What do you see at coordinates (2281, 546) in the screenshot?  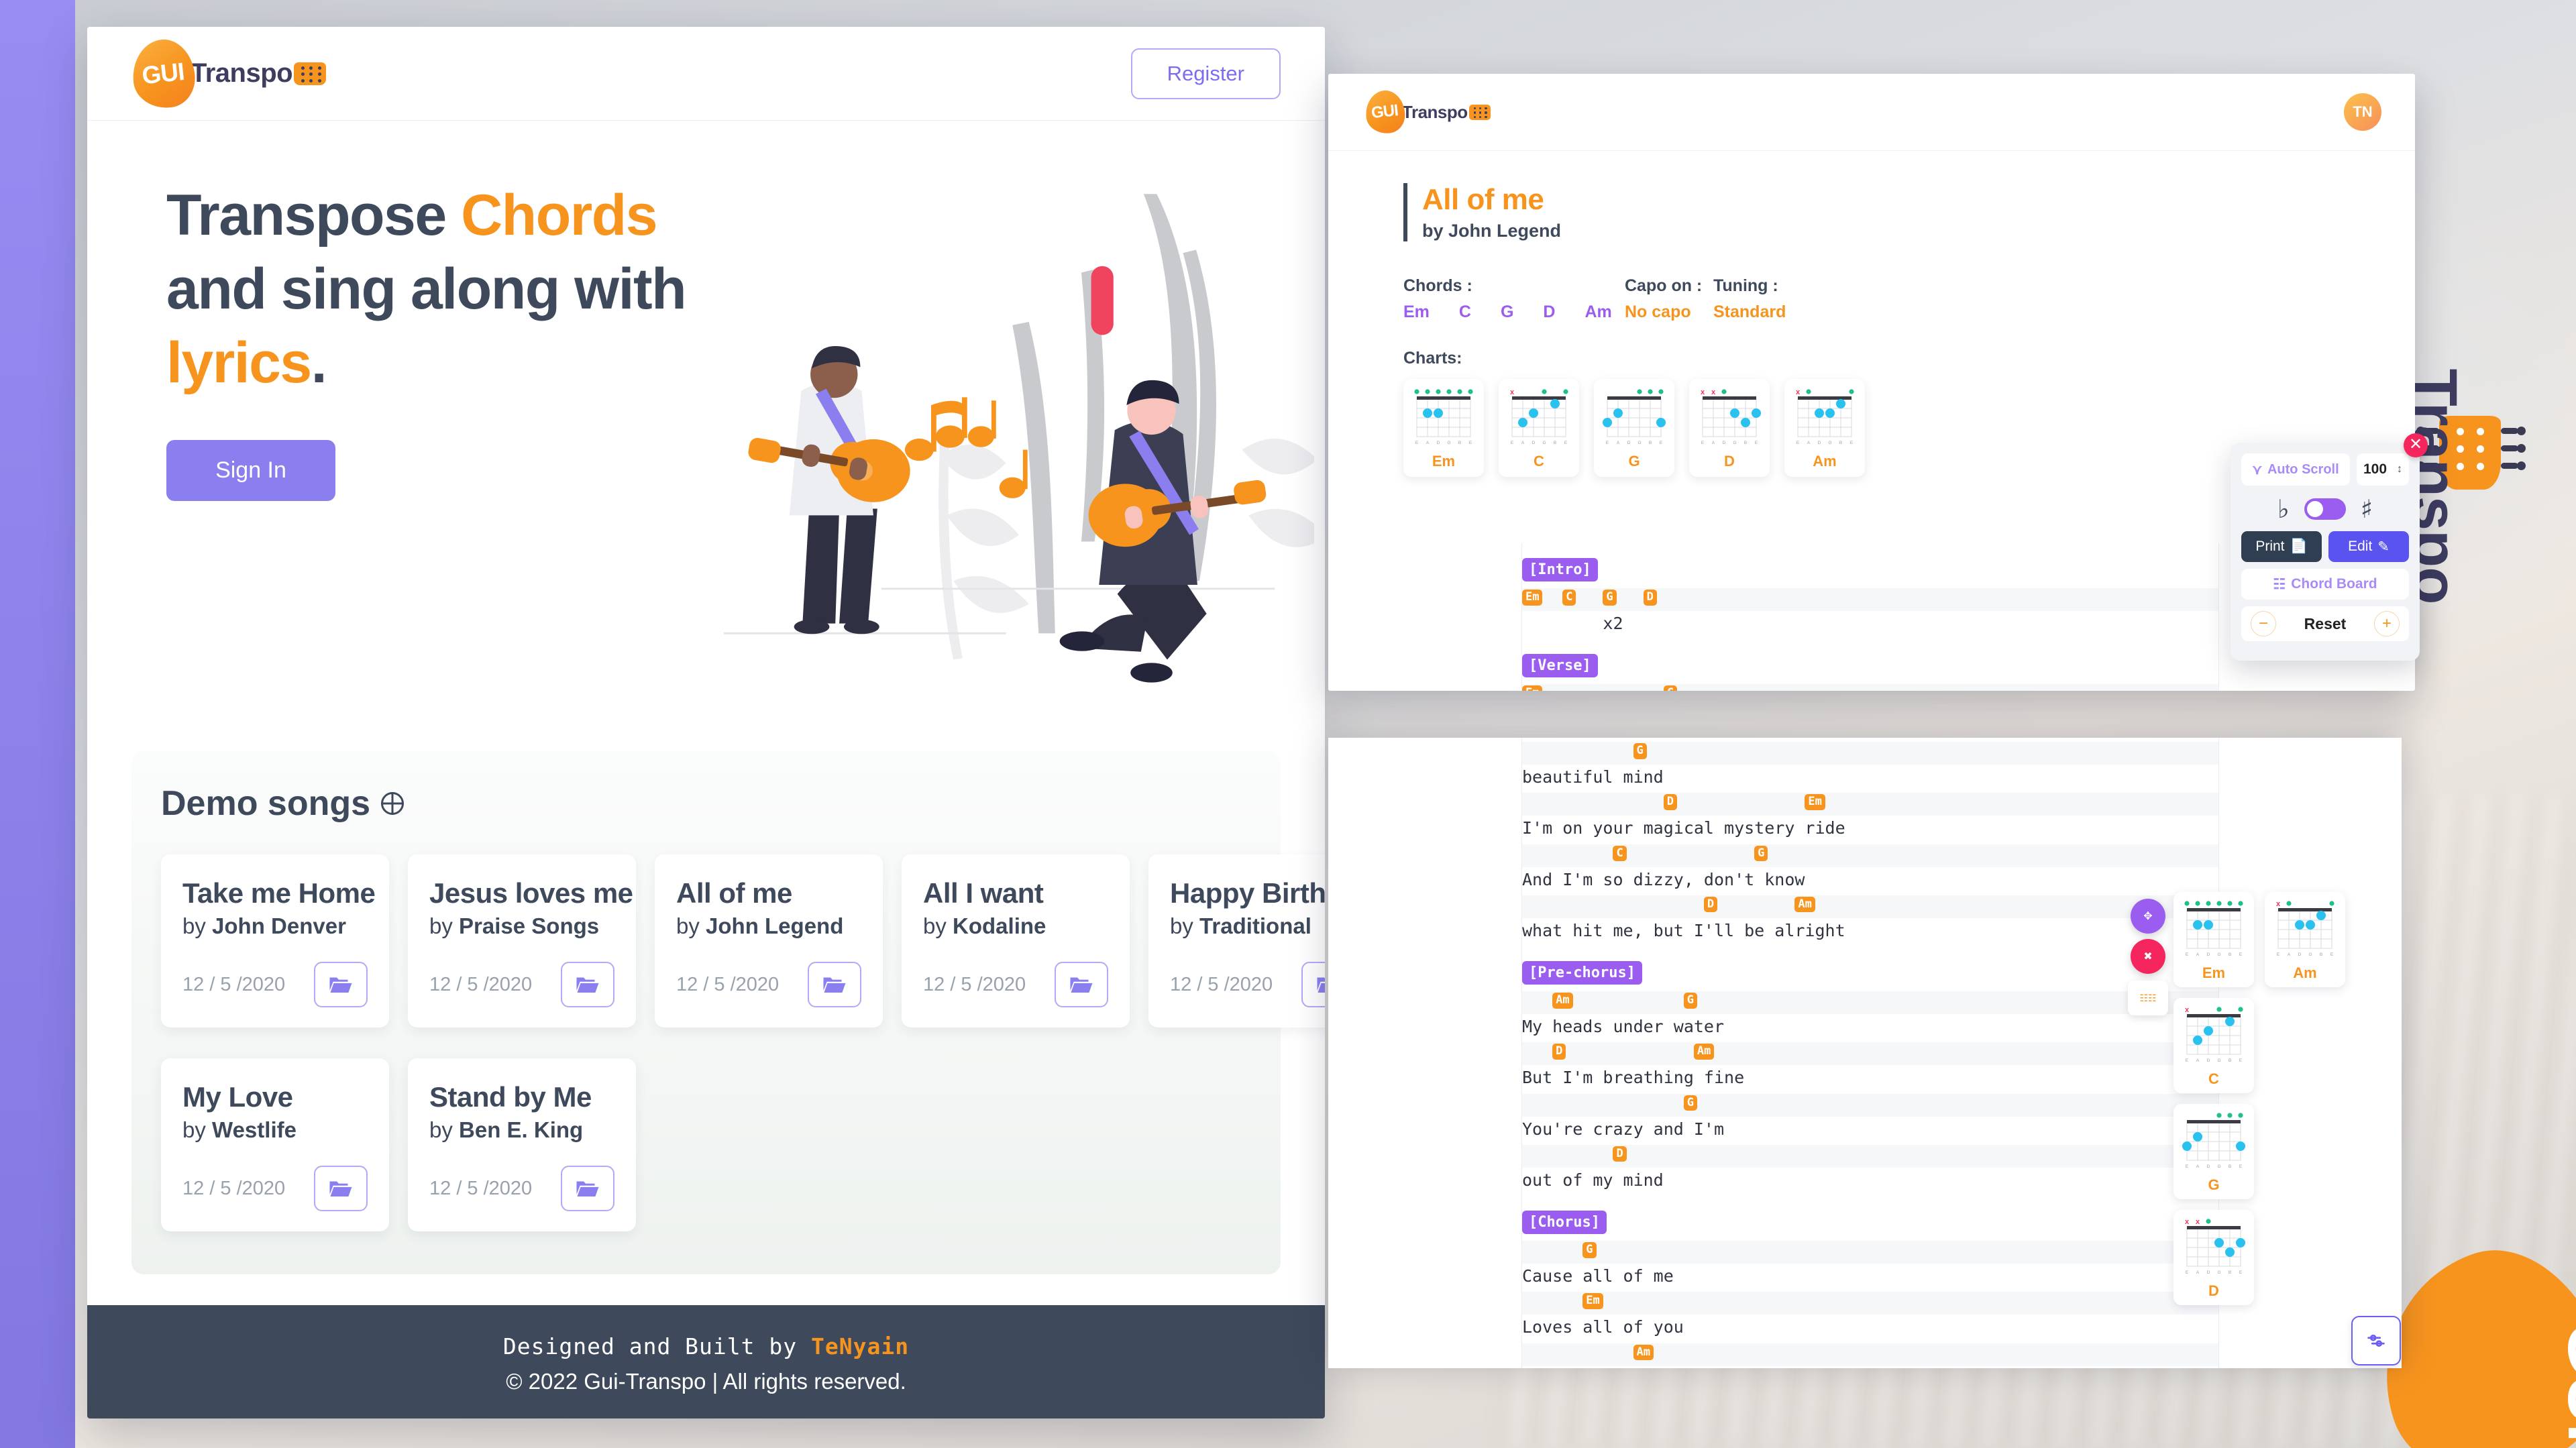 I see `print-button: Print 📄` at bounding box center [2281, 546].